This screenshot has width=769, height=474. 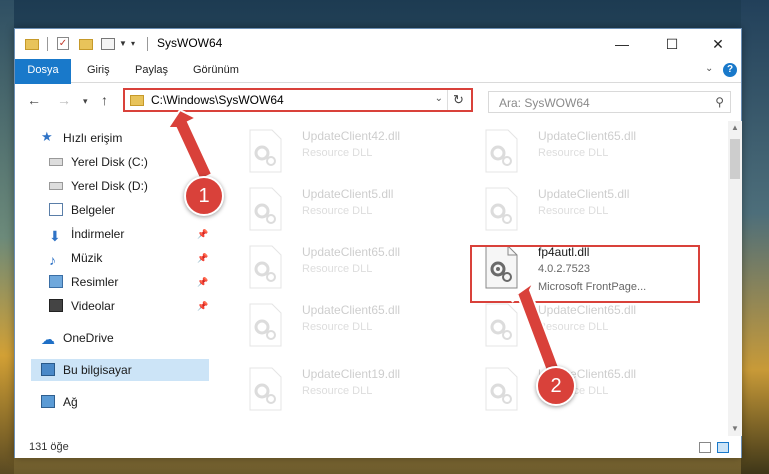 What do you see at coordinates (719, 102) in the screenshot?
I see `search-icon: ⚲` at bounding box center [719, 102].